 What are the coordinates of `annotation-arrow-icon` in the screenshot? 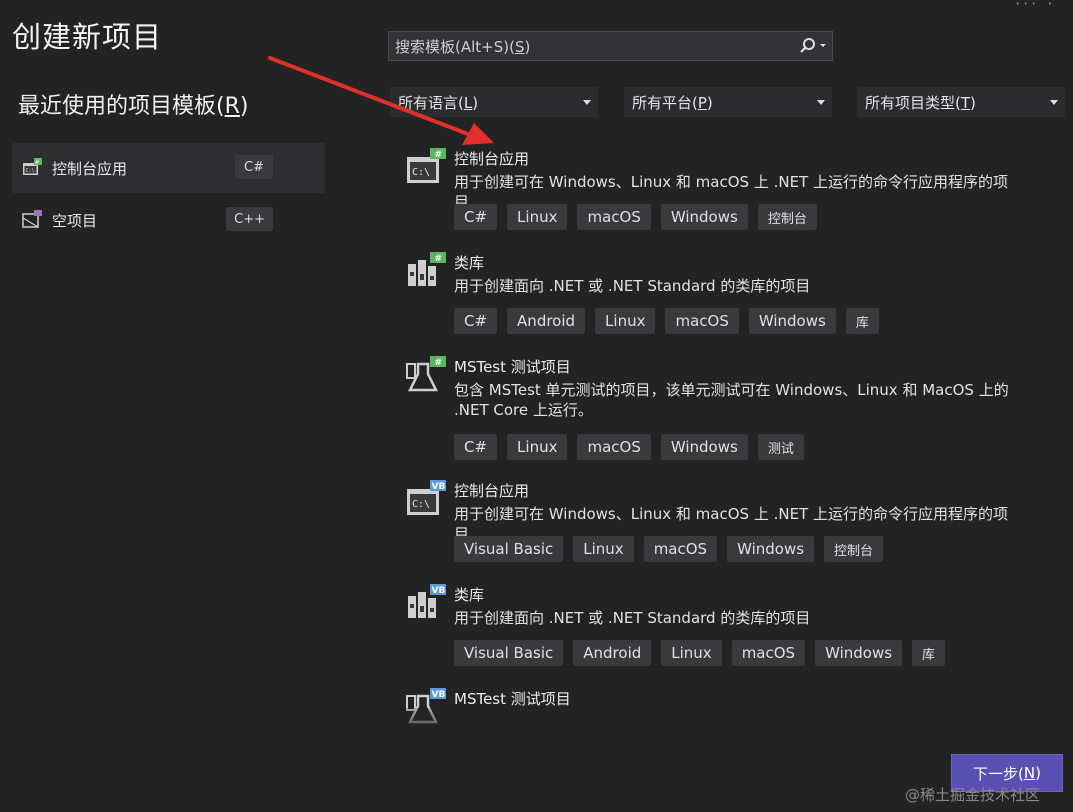 It's located at (381, 100).